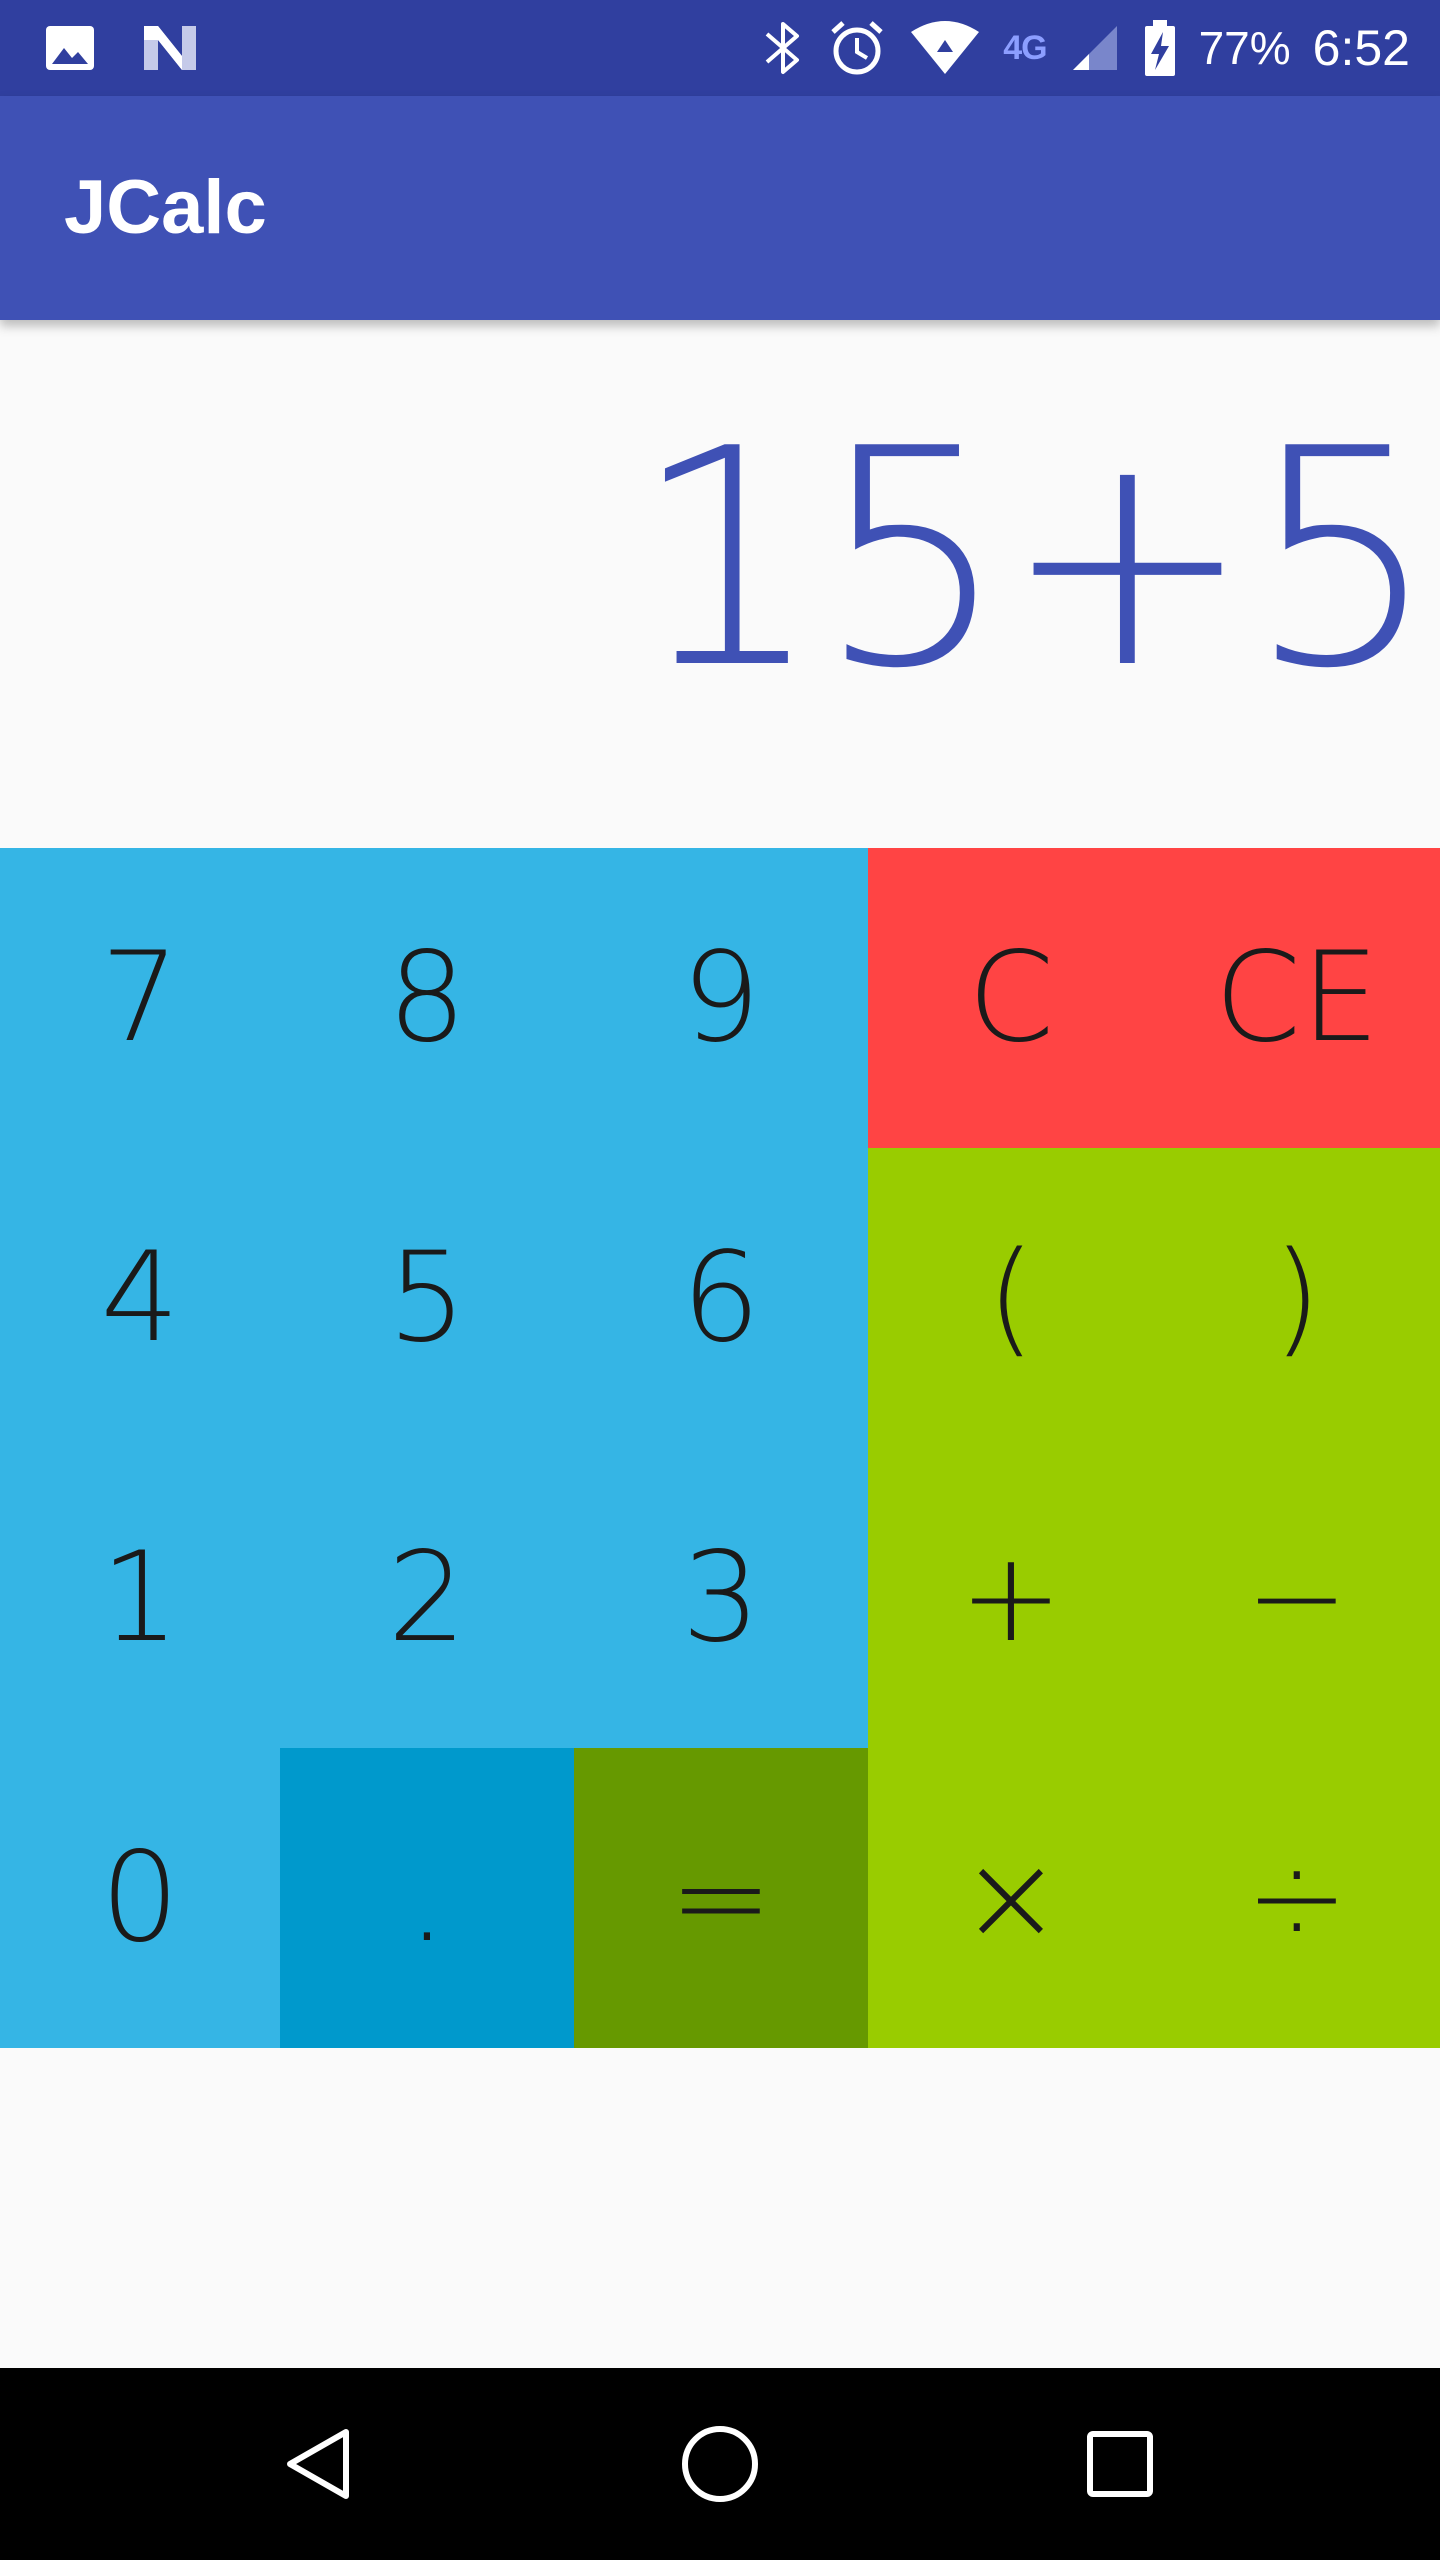 This screenshot has height=2560, width=1440. I want to click on battery-charging-icon, so click(1160, 48).